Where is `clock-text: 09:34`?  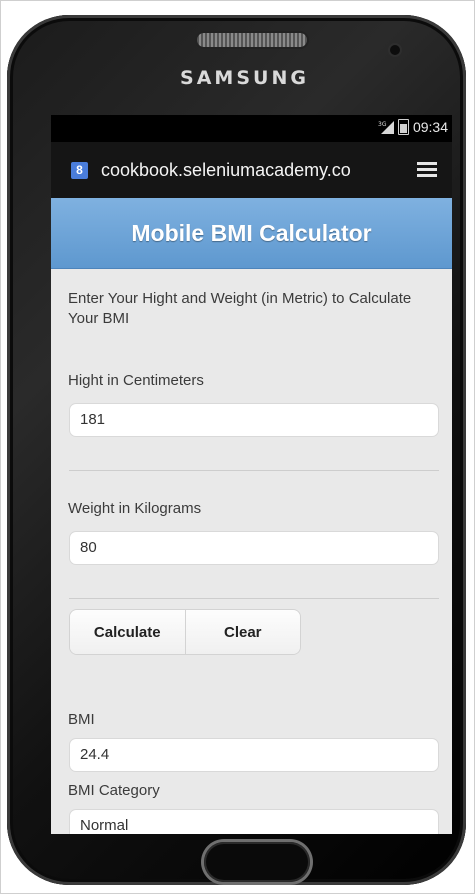 clock-text: 09:34 is located at coordinates (430, 127).